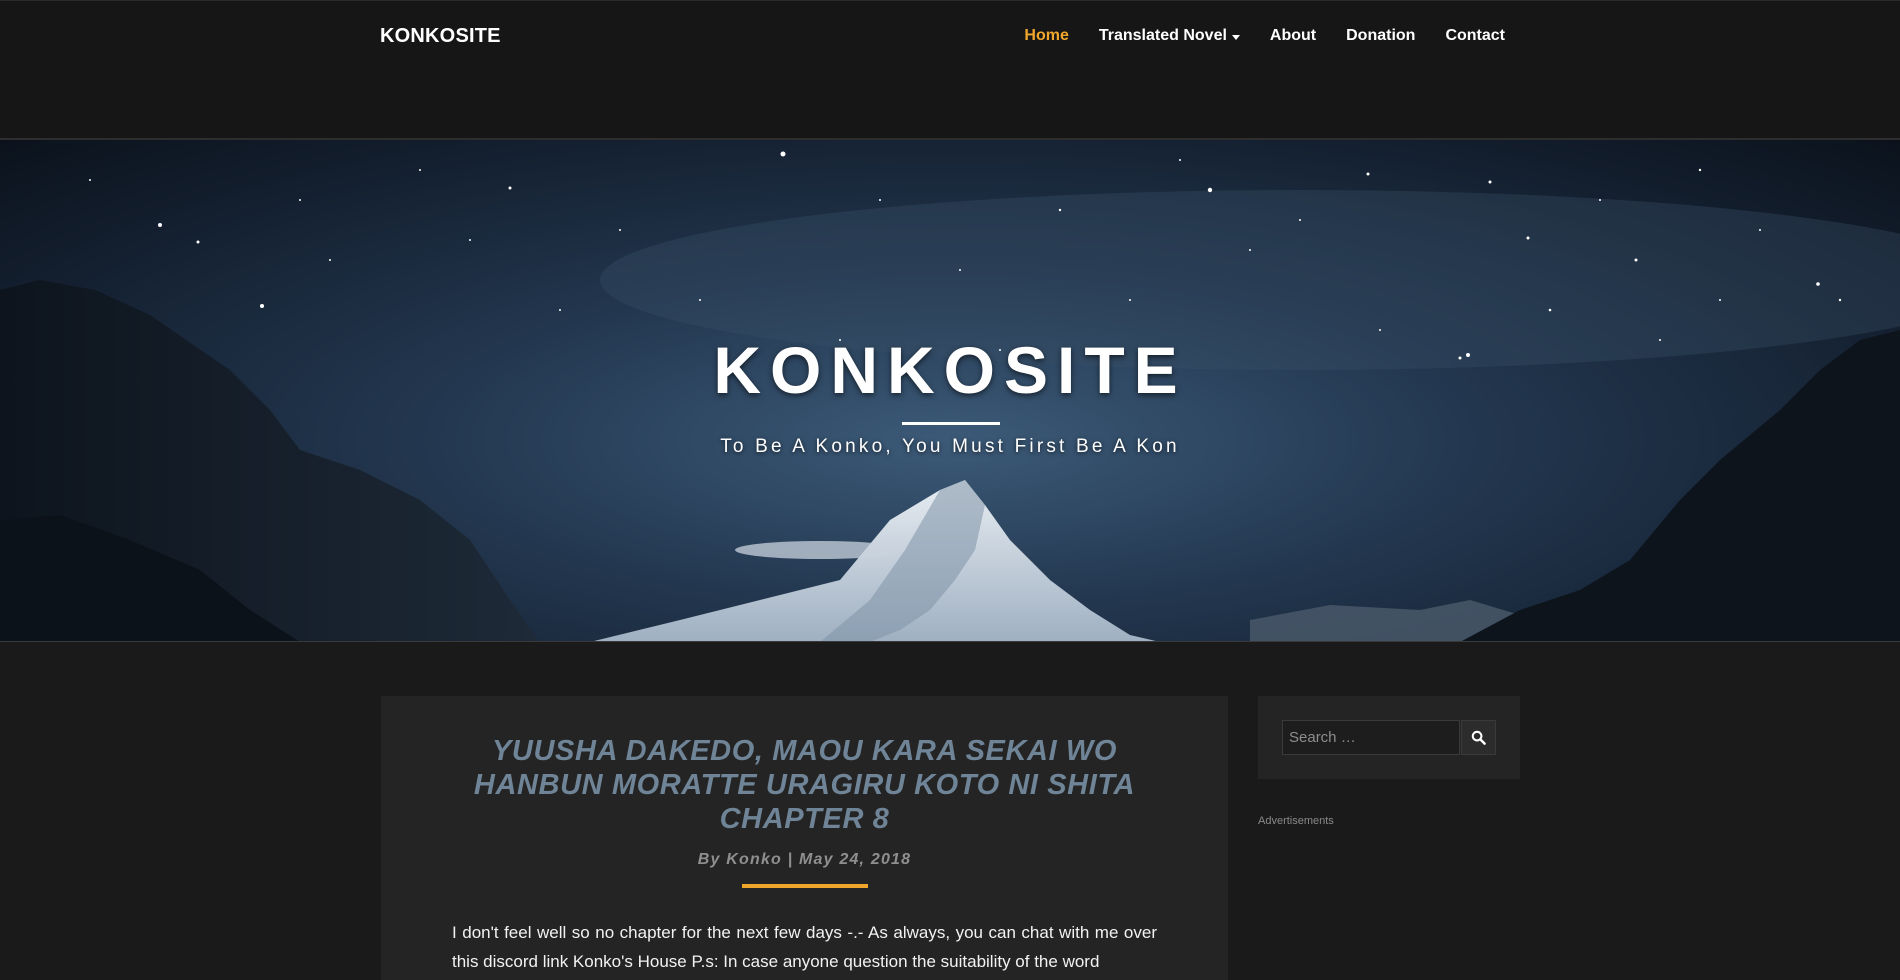  Describe the element at coordinates (950, 446) in the screenshot. I see `hero-tagline: To Be A Konko, You Must First Be A Kon` at that location.